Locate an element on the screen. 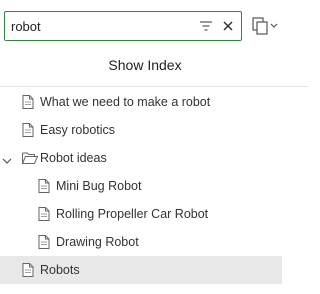 This screenshot has height=294, width=320. copy-icon is located at coordinates (266, 26).